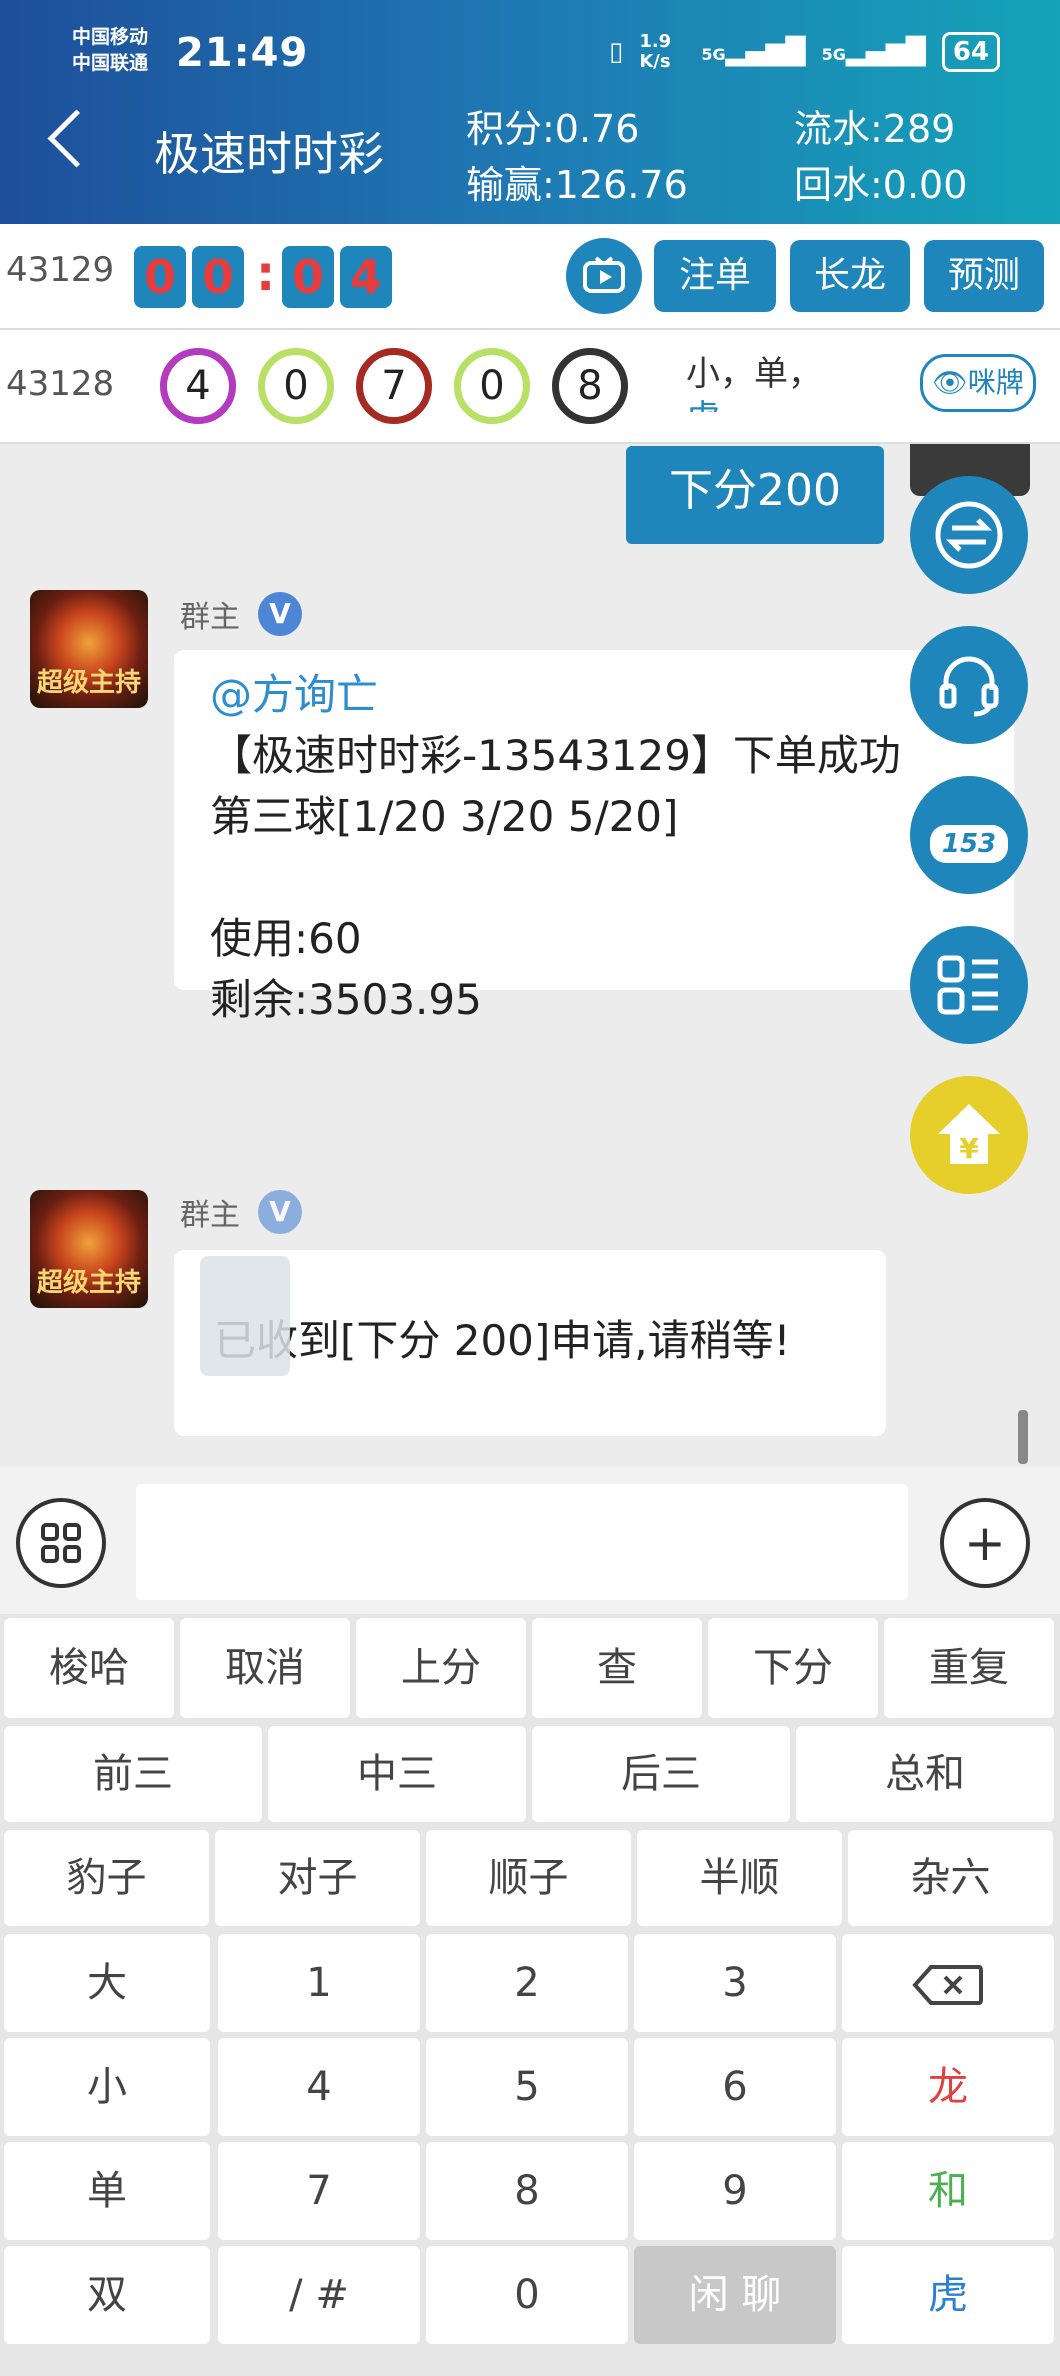 The width and height of the screenshot is (1060, 2376). Describe the element at coordinates (755, 495) in the screenshot. I see `my-message-bubble: 下分200` at that location.